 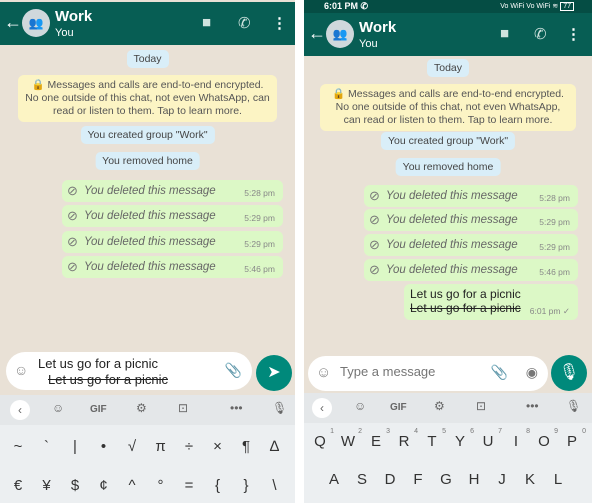 I want to click on keyboard-key: ∆, so click(x=275, y=446).